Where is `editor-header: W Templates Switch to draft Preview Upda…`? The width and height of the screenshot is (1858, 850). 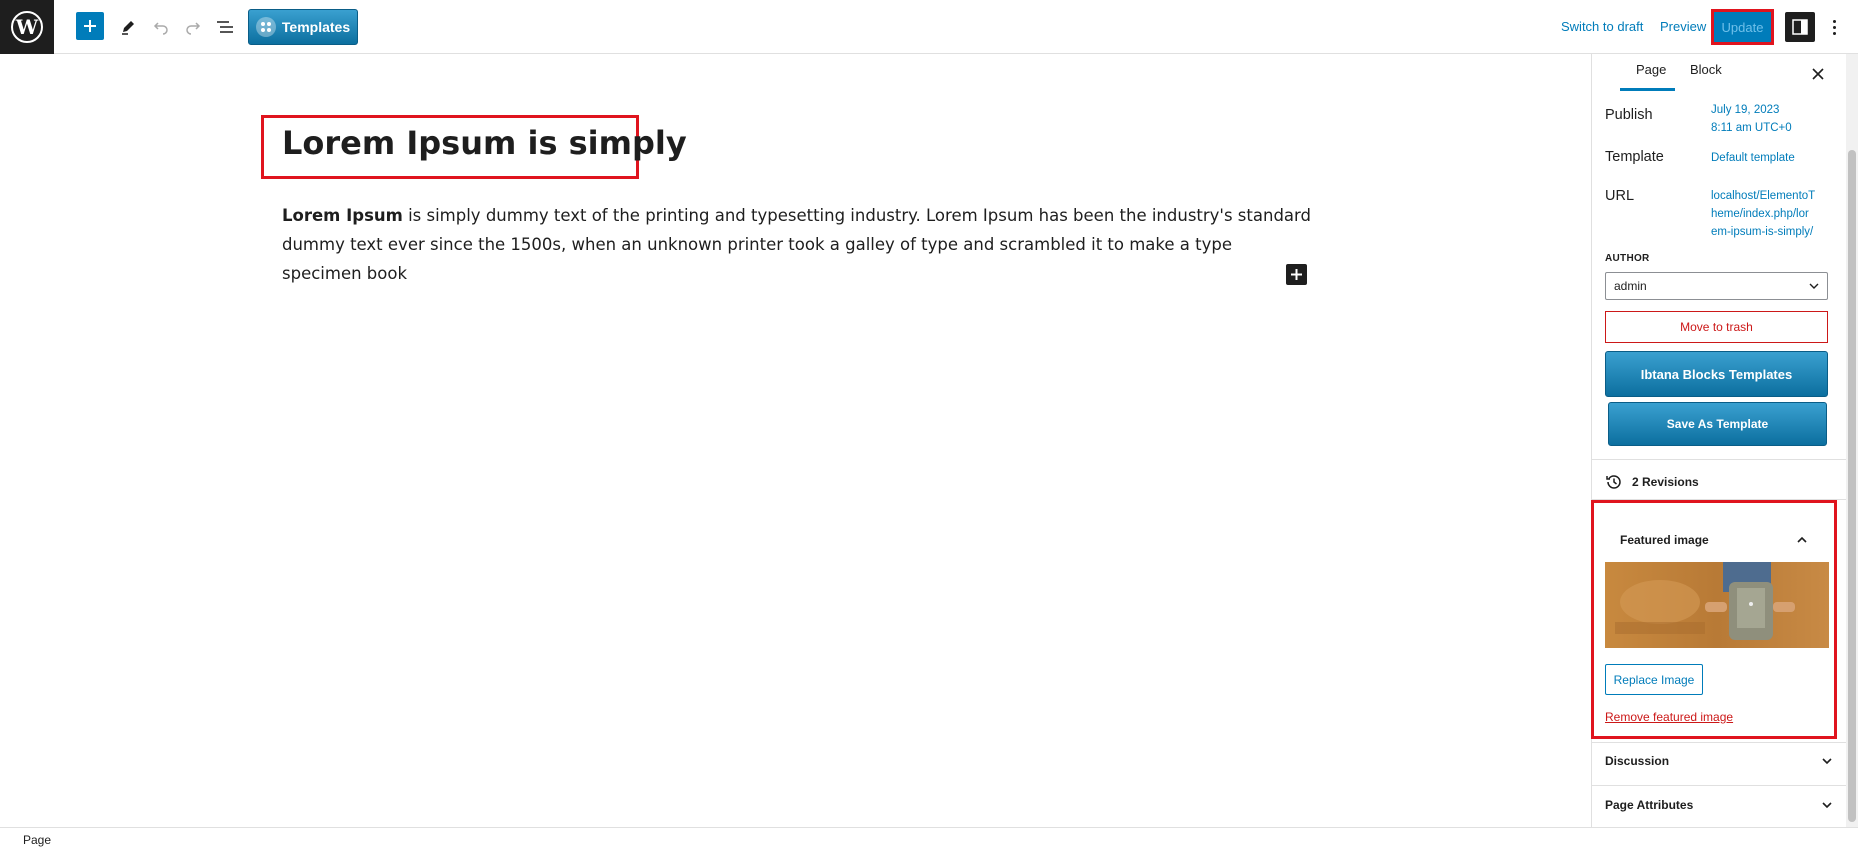 editor-header: W Templates Switch to draft Preview Upda… is located at coordinates (929, 27).